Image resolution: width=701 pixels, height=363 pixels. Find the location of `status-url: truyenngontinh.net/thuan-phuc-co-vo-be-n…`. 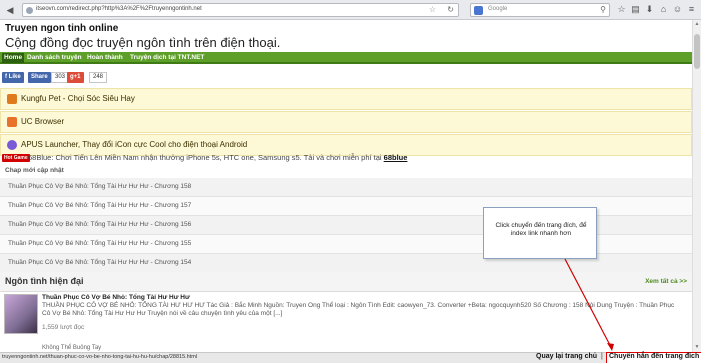

status-url: truyenngontinh.net/thuan-phuc-co-vo-be-n… is located at coordinates (100, 357).